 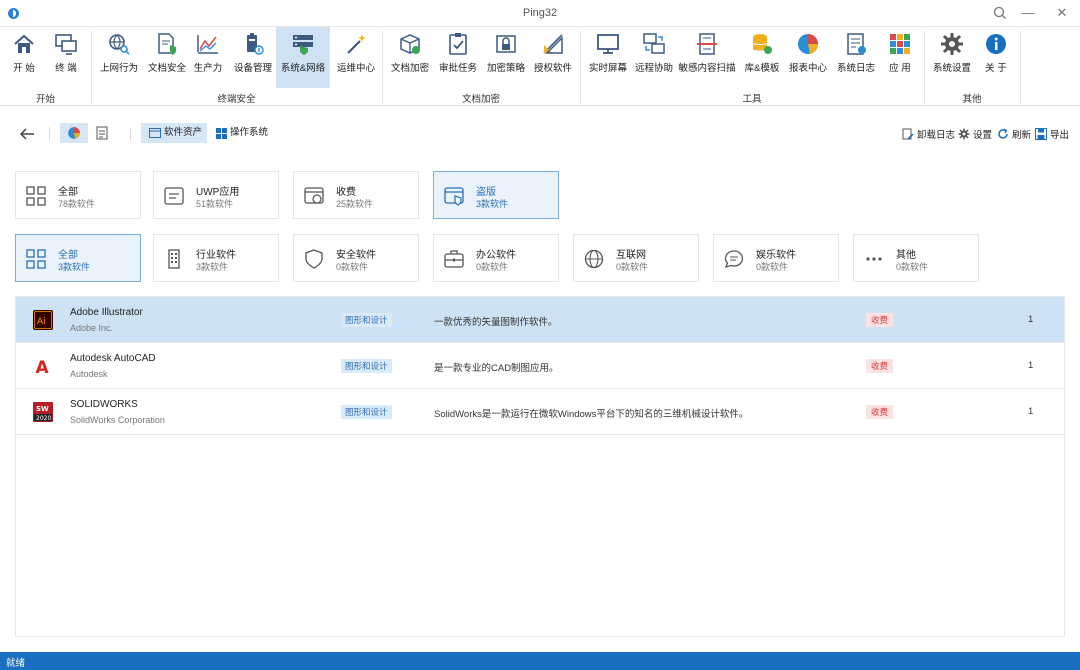 I want to click on ribbon-label: 审批任务, so click(x=457, y=68).